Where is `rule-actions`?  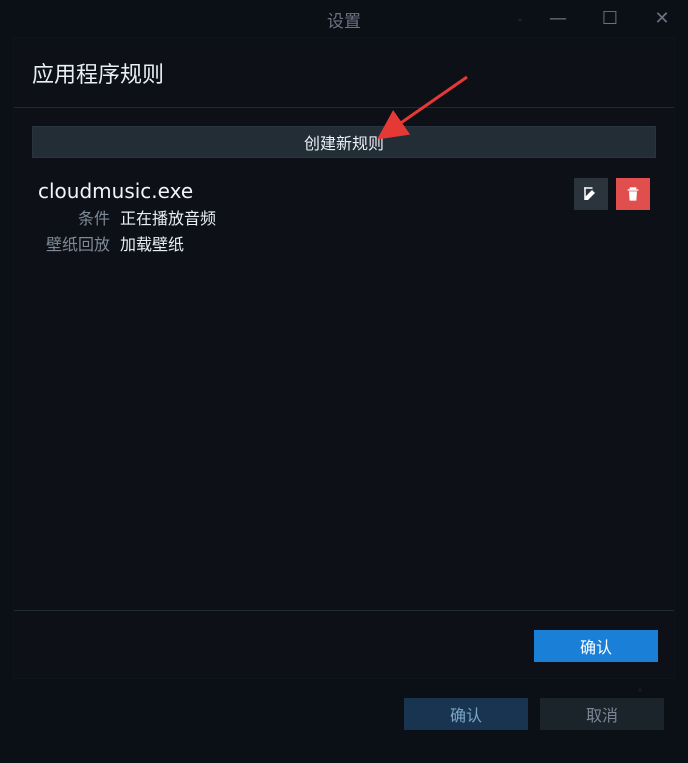 rule-actions is located at coordinates (612, 194).